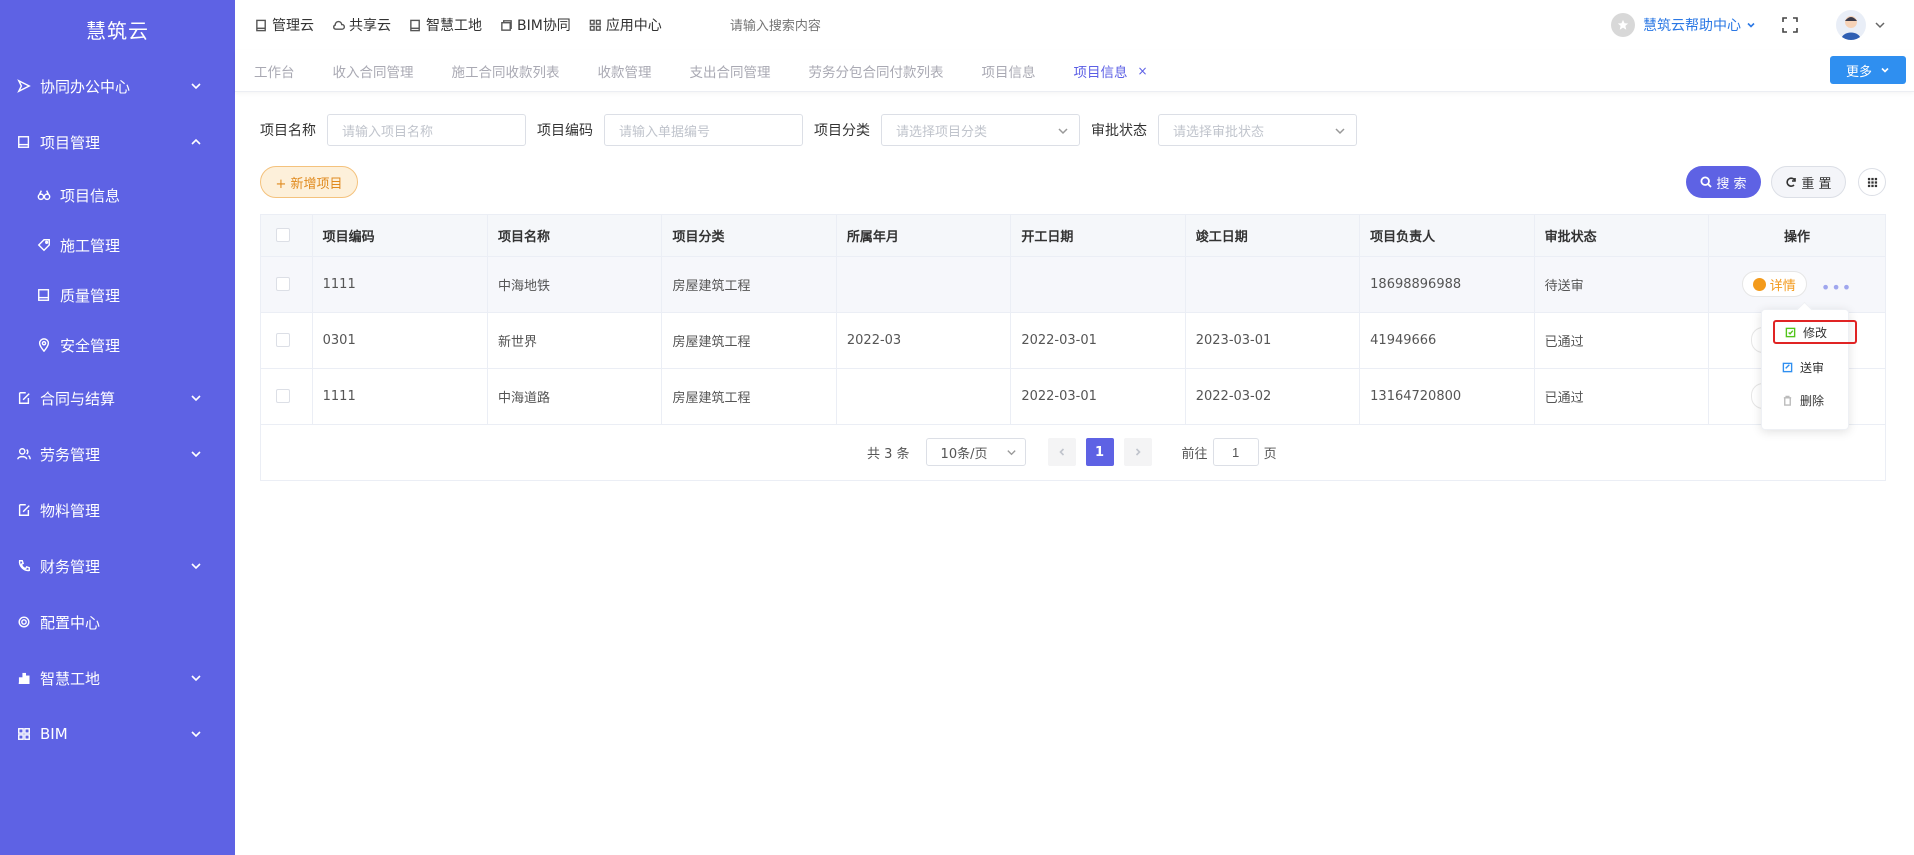  What do you see at coordinates (117, 295) in the screenshot?
I see `sidebar-item-quality: 质量管理` at bounding box center [117, 295].